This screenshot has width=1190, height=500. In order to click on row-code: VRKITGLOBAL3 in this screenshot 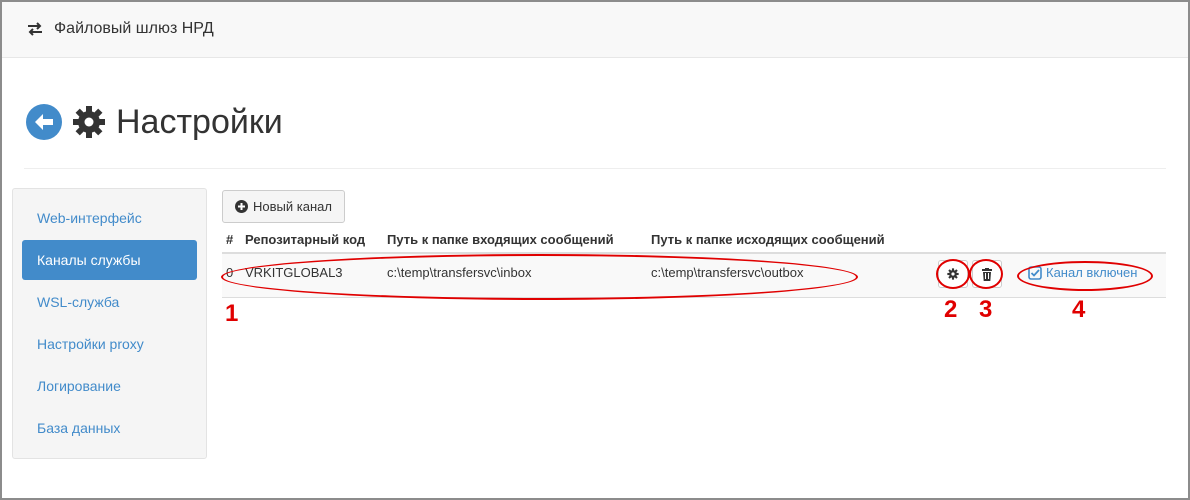, I will do `click(294, 272)`.